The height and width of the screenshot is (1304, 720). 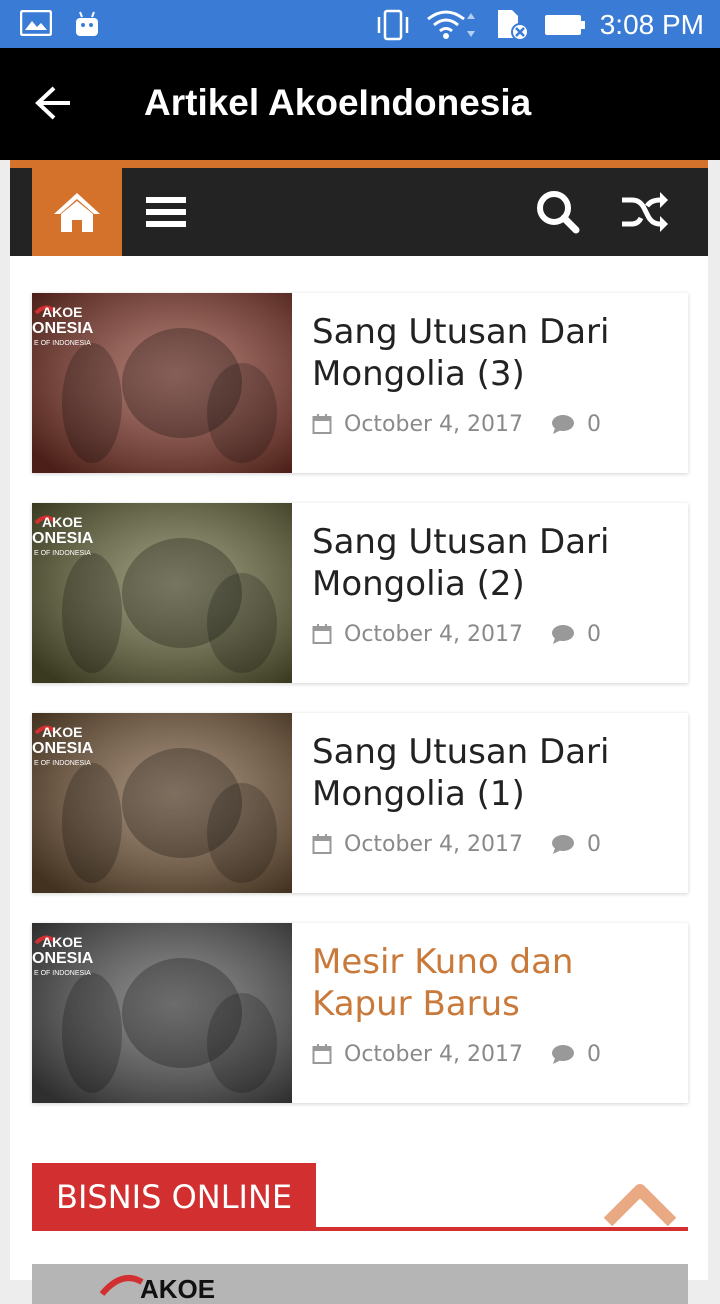 What do you see at coordinates (55, 103) in the screenshot?
I see `back-arrow-icon` at bounding box center [55, 103].